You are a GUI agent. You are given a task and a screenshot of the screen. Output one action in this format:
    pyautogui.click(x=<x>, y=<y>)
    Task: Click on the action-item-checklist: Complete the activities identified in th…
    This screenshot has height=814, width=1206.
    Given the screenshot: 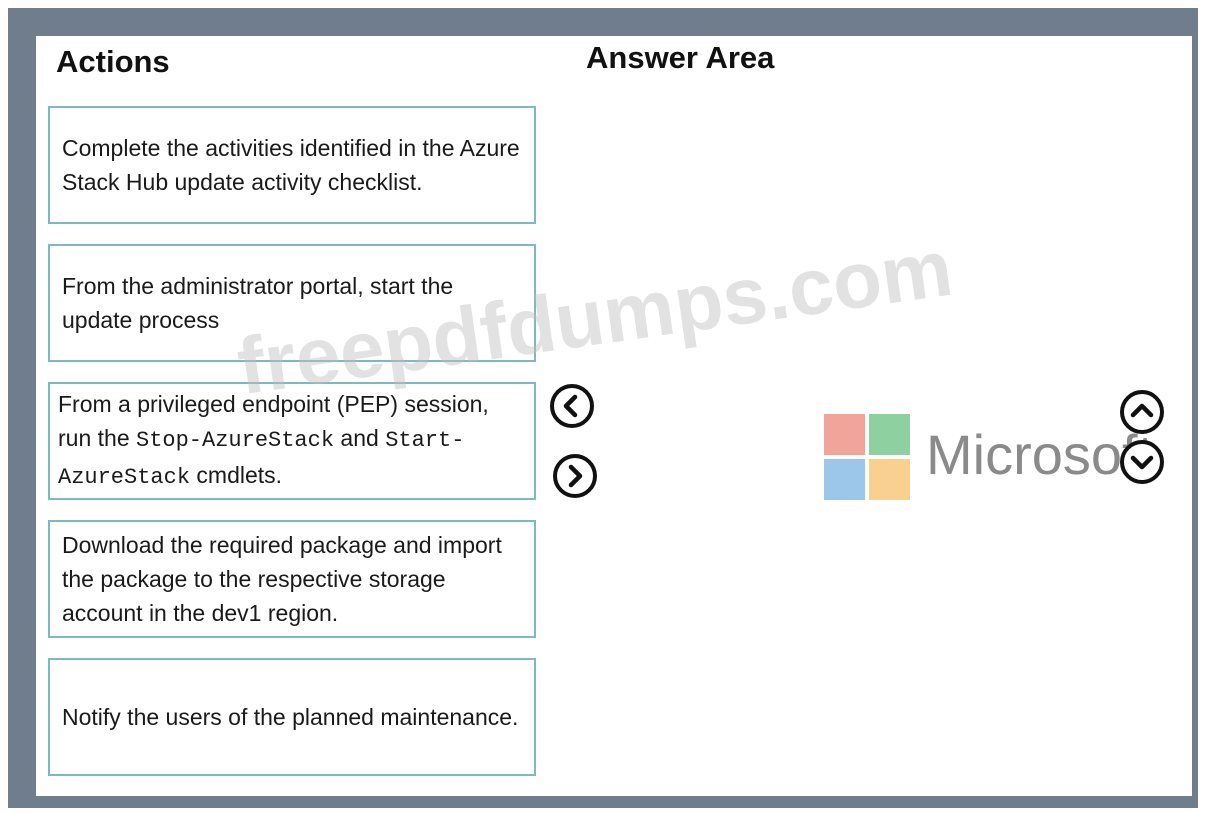 What is the action you would take?
    pyautogui.click(x=292, y=165)
    